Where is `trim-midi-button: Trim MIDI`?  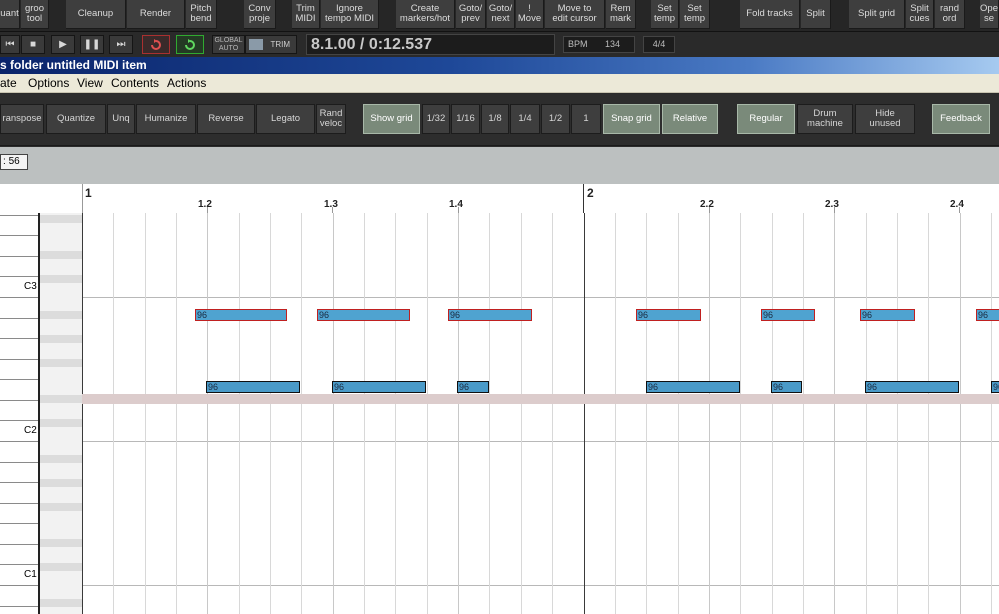 trim-midi-button: Trim MIDI is located at coordinates (306, 14).